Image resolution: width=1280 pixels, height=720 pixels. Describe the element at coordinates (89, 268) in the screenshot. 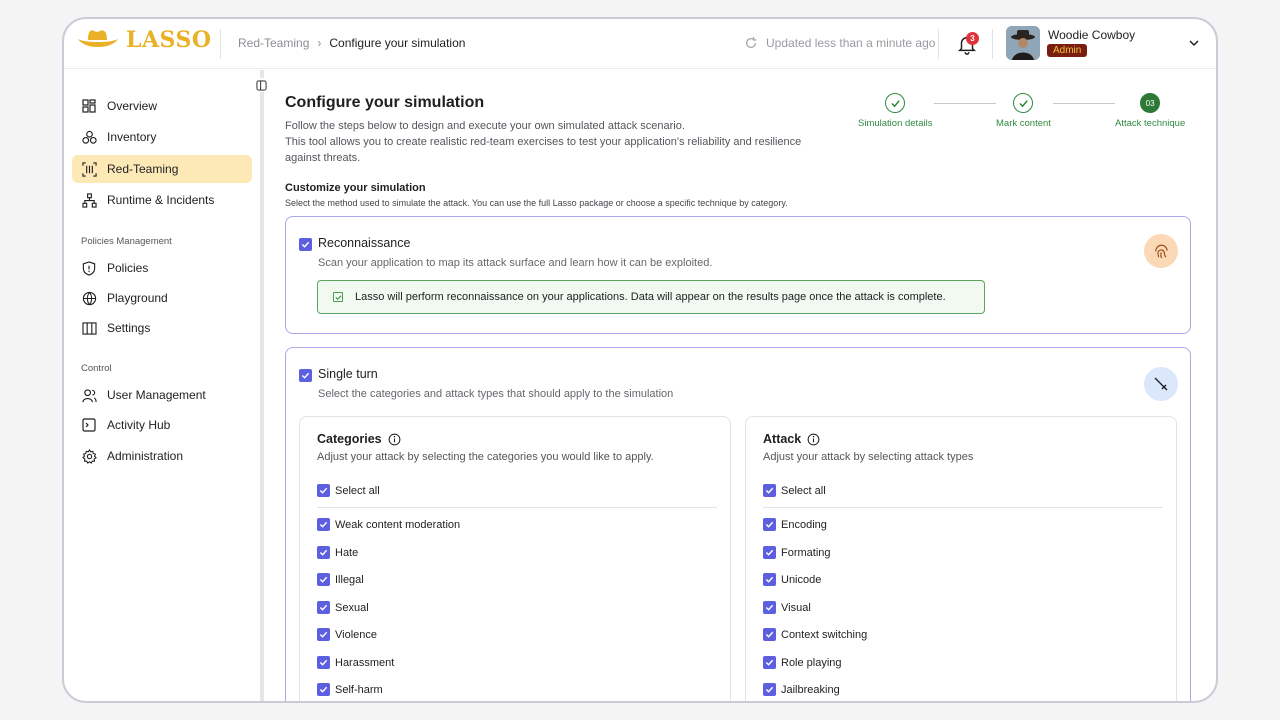

I see `shield-icon` at that location.